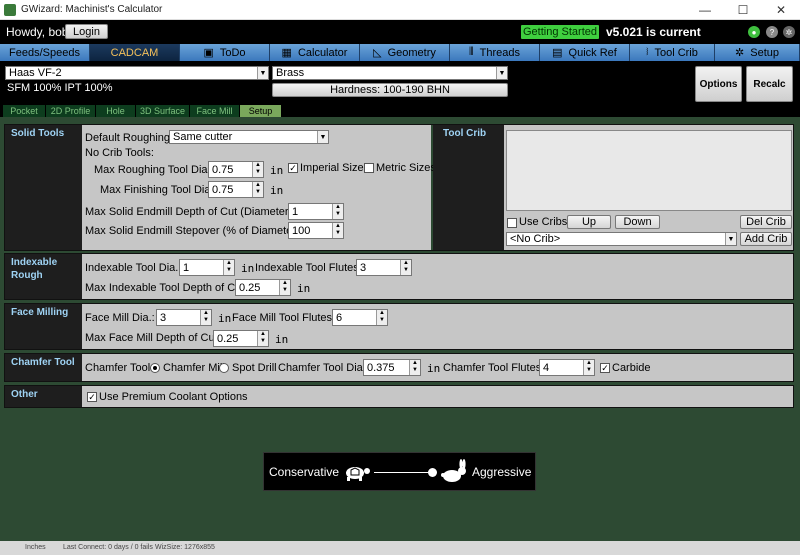 The image size is (800, 555). I want to click on premium-coolant-label: Use Premium Coolant Options, so click(173, 397).